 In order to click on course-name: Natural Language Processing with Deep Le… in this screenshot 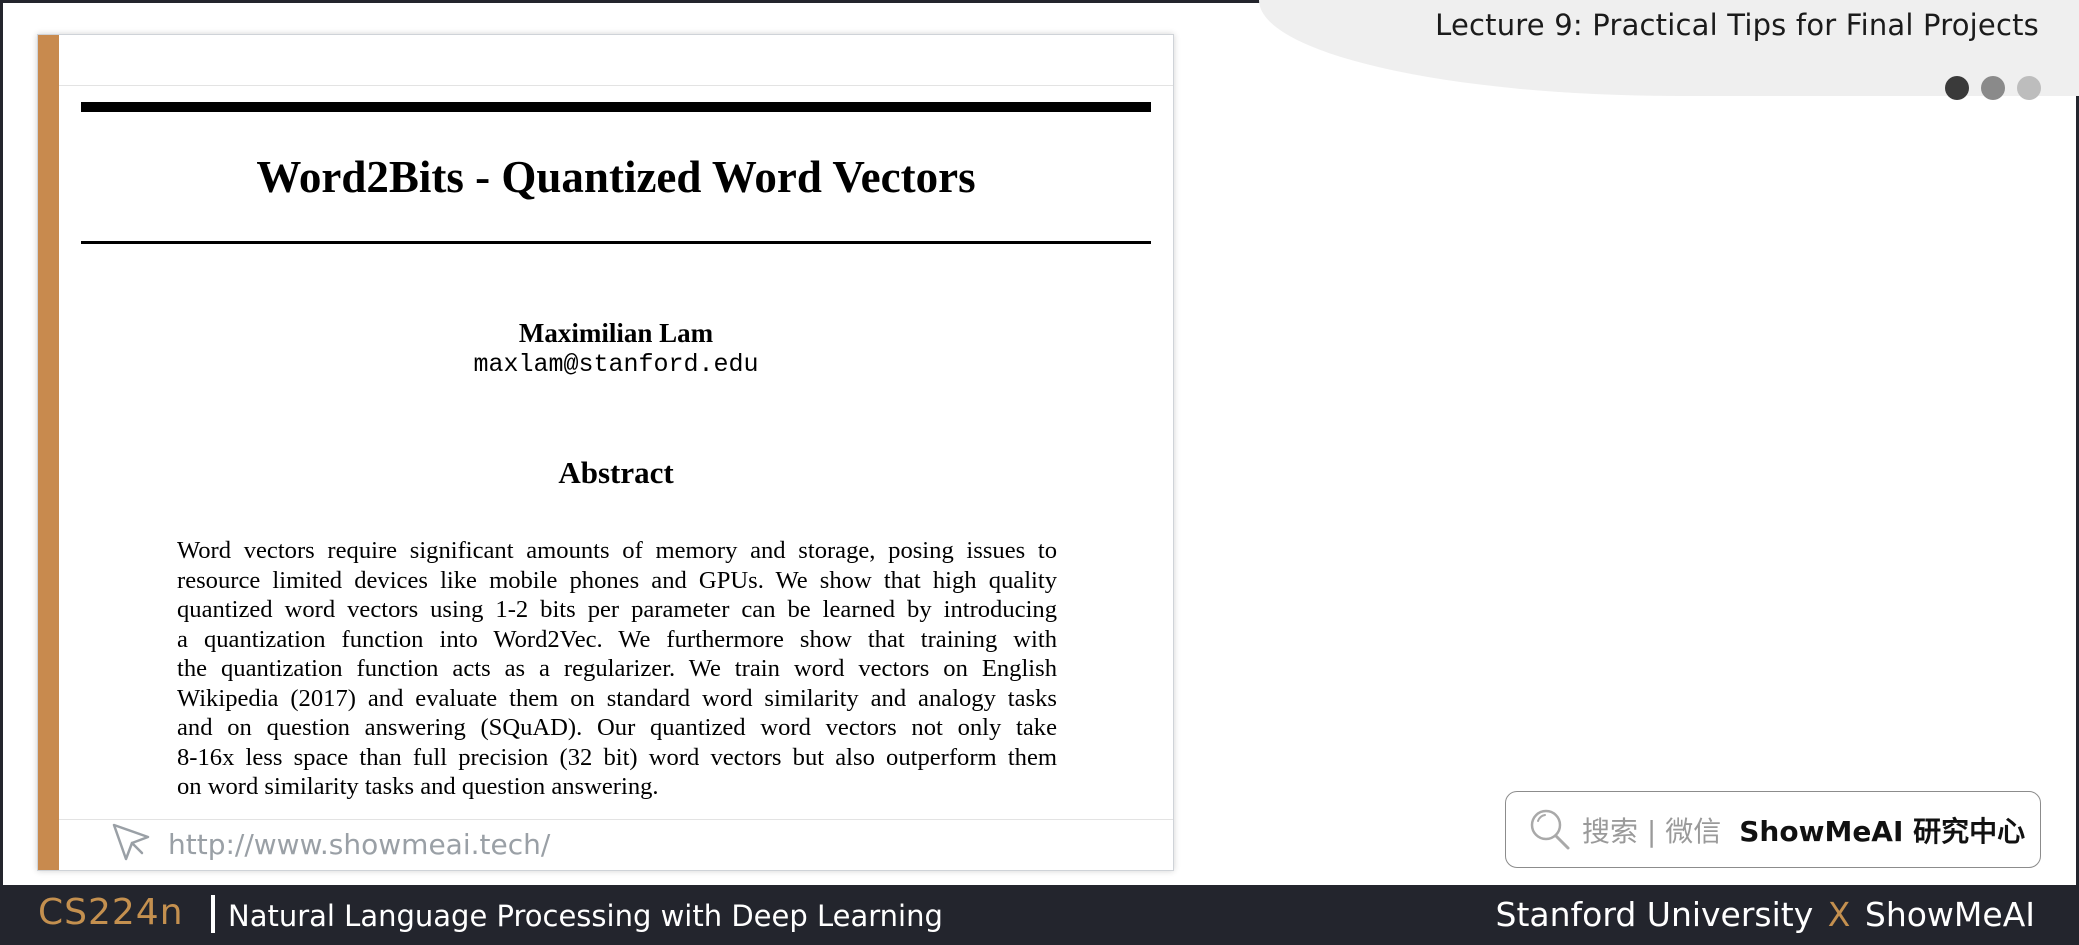, I will do `click(585, 916)`.